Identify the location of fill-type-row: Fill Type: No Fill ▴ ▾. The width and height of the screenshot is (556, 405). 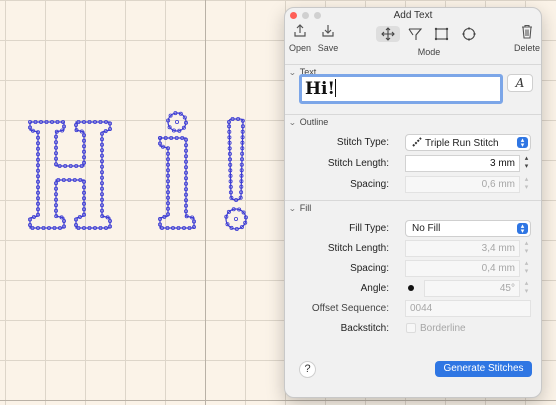
(413, 229).